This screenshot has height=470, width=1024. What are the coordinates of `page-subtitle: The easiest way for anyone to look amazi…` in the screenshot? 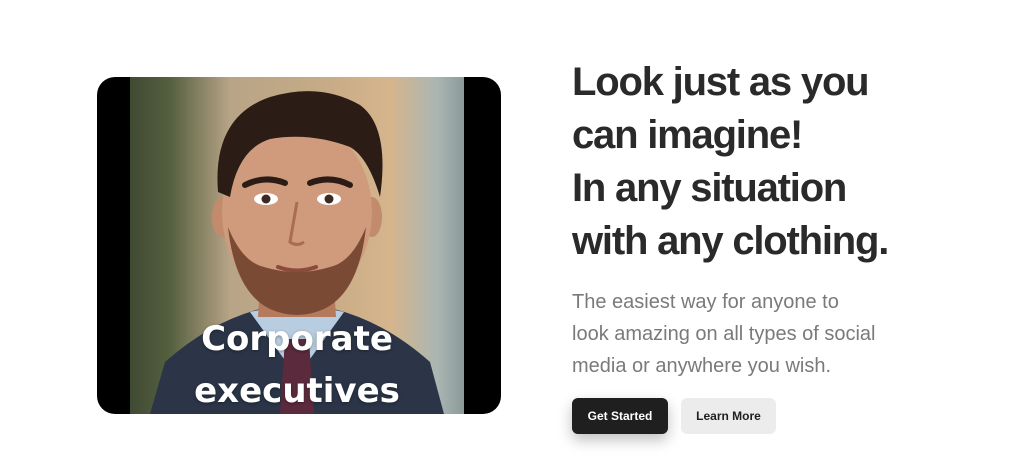 It's located at (792, 334).